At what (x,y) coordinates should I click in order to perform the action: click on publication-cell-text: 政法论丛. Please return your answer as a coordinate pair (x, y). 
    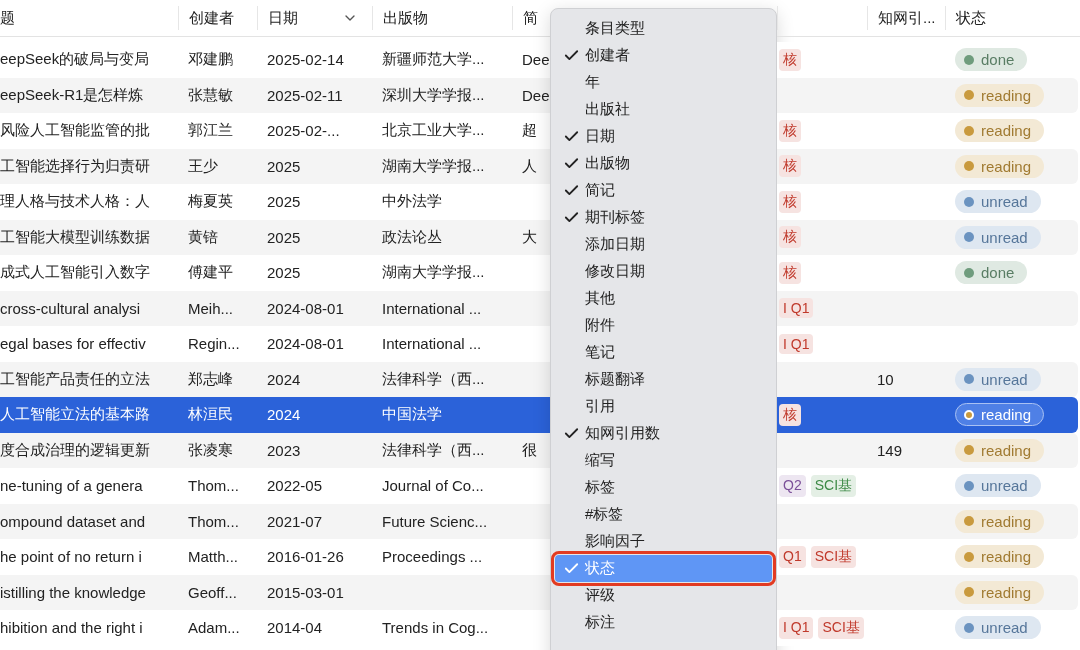
    Looking at the image, I should click on (411, 237).